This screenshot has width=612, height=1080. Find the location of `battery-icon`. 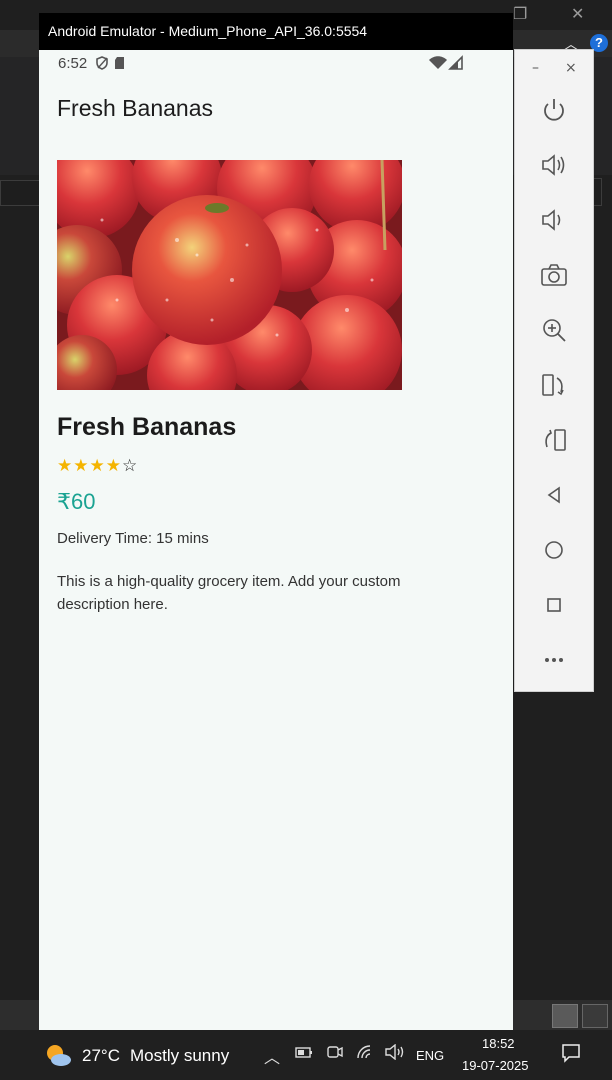

battery-icon is located at coordinates (304, 1054).